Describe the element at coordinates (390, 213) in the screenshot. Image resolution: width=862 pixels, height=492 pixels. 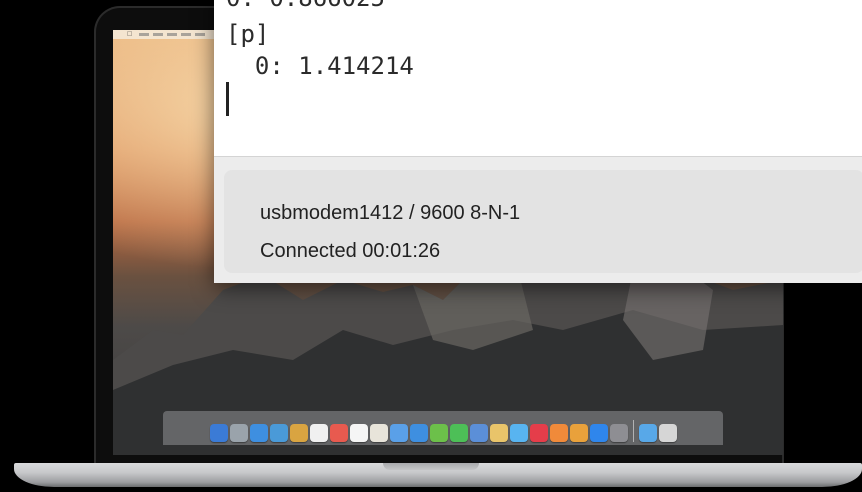
I see `port-settings: usbmodem1412 / 9600 8-N-1` at that location.